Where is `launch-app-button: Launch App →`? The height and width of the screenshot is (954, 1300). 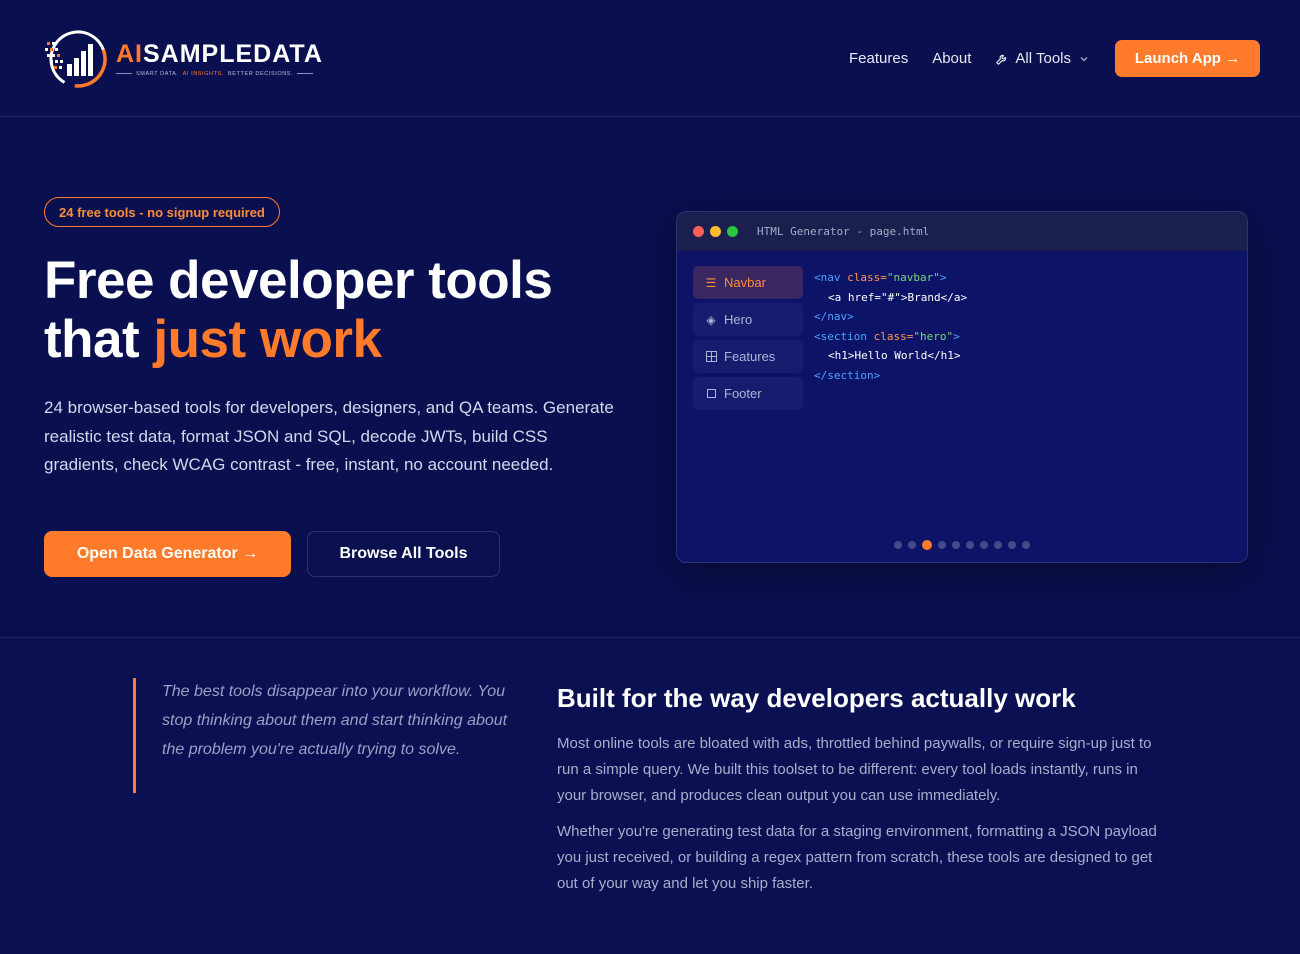
launch-app-button: Launch App → is located at coordinates (1187, 58).